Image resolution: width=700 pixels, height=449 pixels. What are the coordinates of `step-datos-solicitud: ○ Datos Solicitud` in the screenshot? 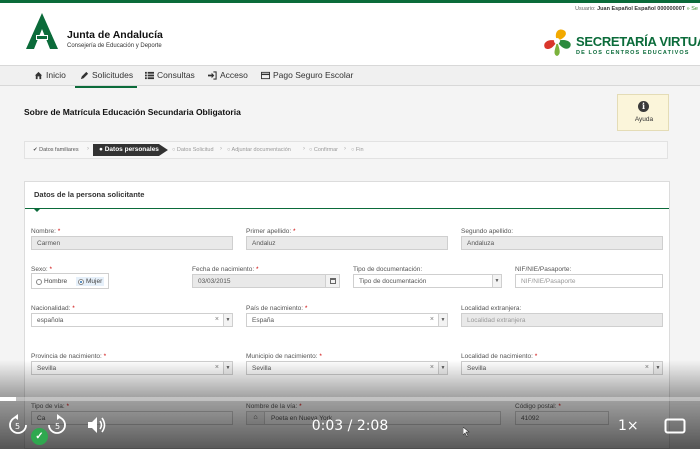 It's located at (193, 150).